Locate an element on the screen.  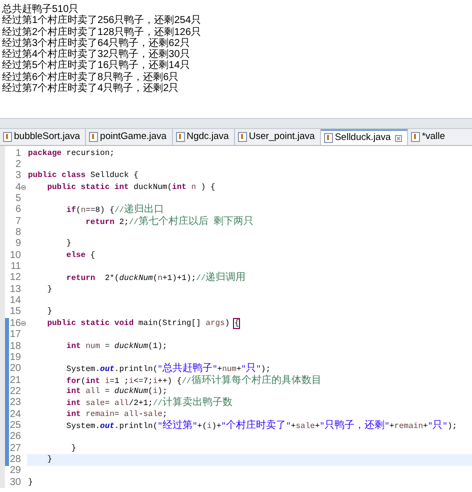
editor-tab: Sellduck.java is located at coordinates (364, 137).